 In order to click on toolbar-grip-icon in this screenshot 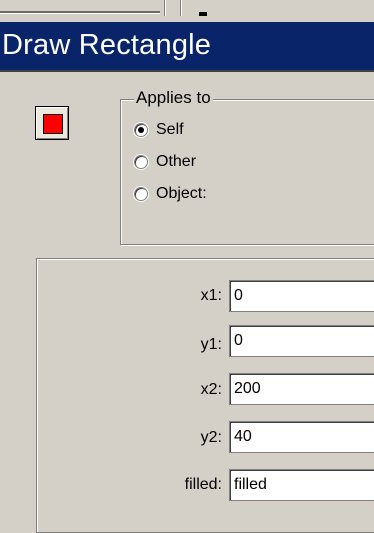, I will do `click(203, 14)`.